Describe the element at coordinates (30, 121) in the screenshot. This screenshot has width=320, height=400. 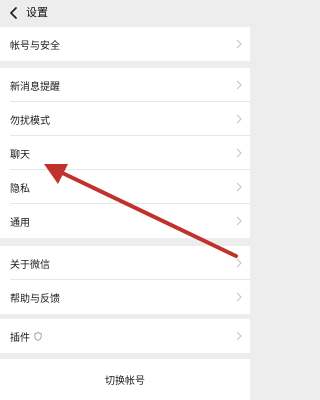
I see `settings-item-label: 勿扰模式` at that location.